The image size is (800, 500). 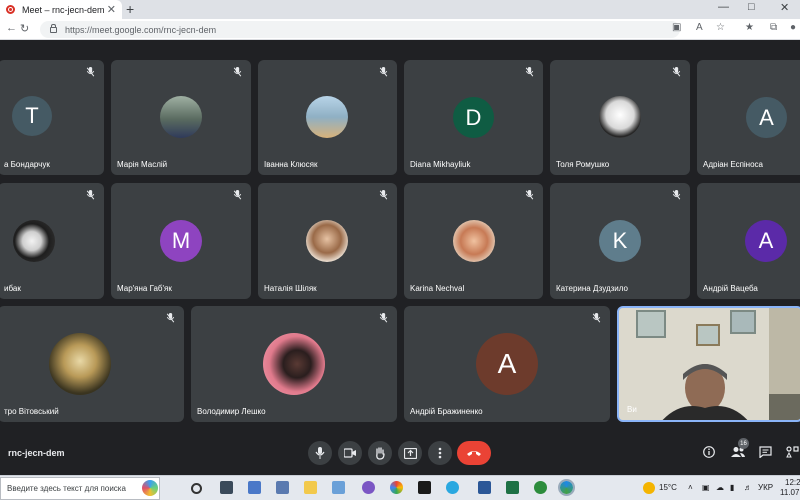 What do you see at coordinates (231, 411) in the screenshot?
I see `participant-name: Володимир Лешко` at bounding box center [231, 411].